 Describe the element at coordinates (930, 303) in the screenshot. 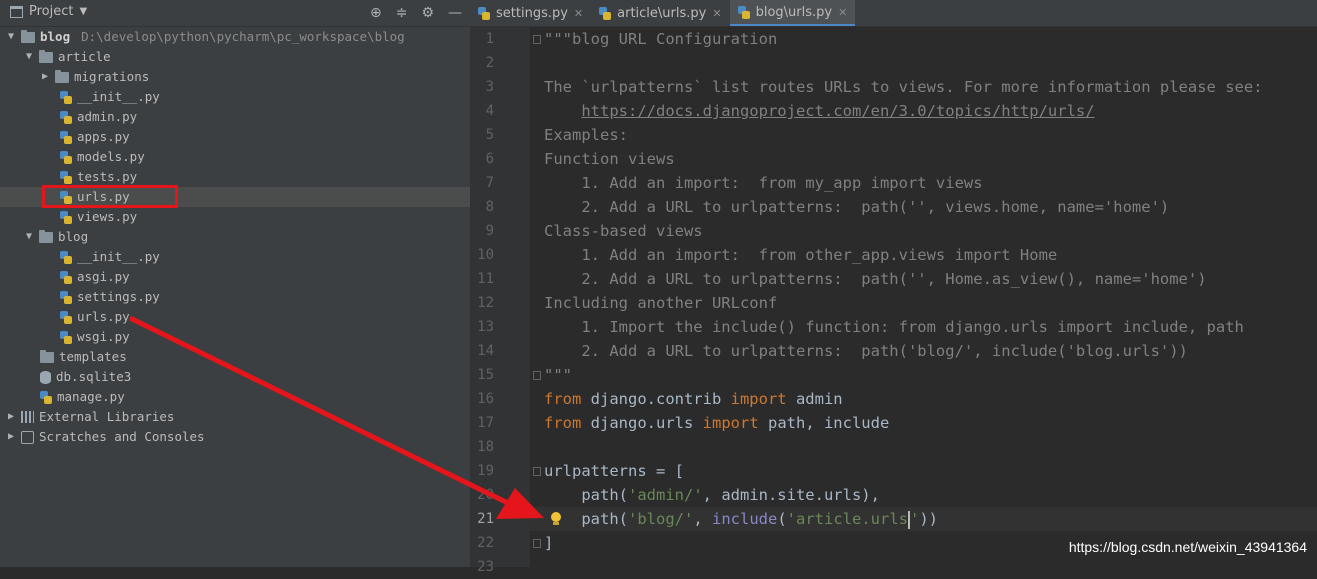

I see `code-line: Including another URLconf` at that location.